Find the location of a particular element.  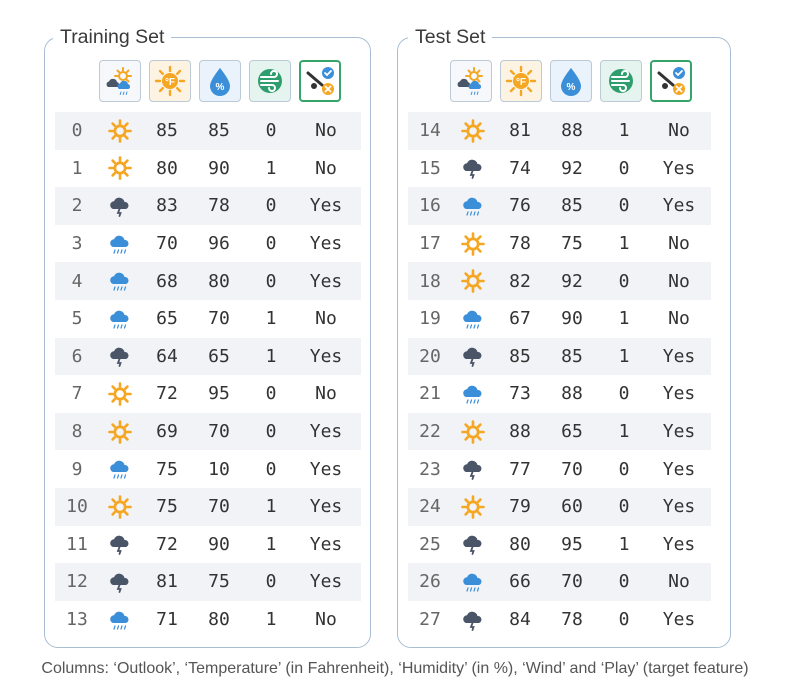

row-index: 24 is located at coordinates (430, 507).